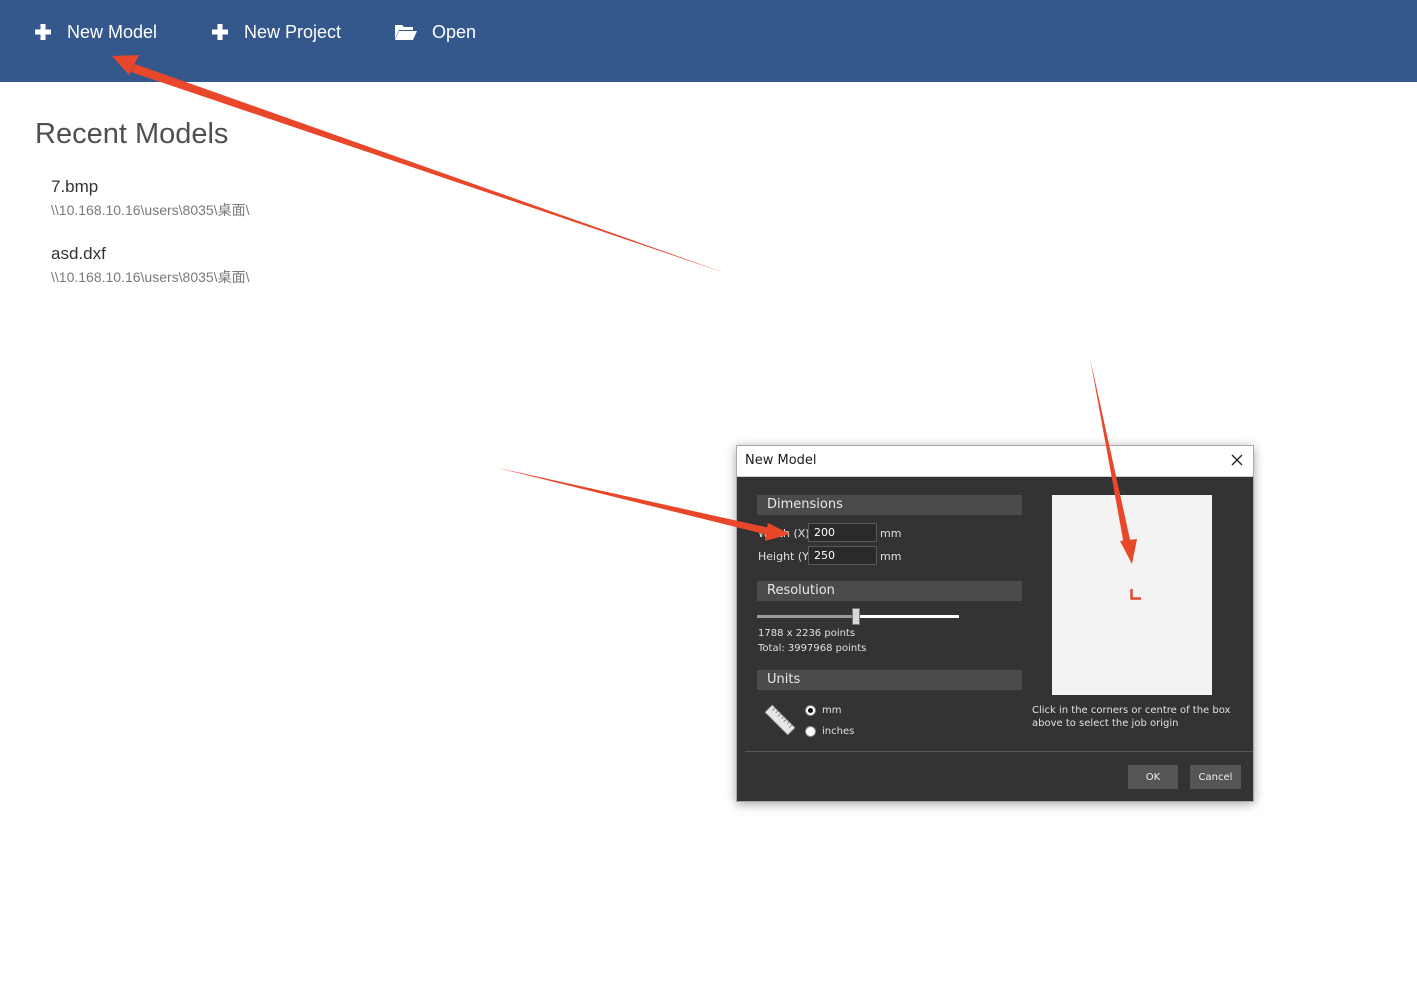 This screenshot has width=1417, height=990. What do you see at coordinates (812, 648) in the screenshot?
I see `resolution-total-text: Total: 3997968 points` at bounding box center [812, 648].